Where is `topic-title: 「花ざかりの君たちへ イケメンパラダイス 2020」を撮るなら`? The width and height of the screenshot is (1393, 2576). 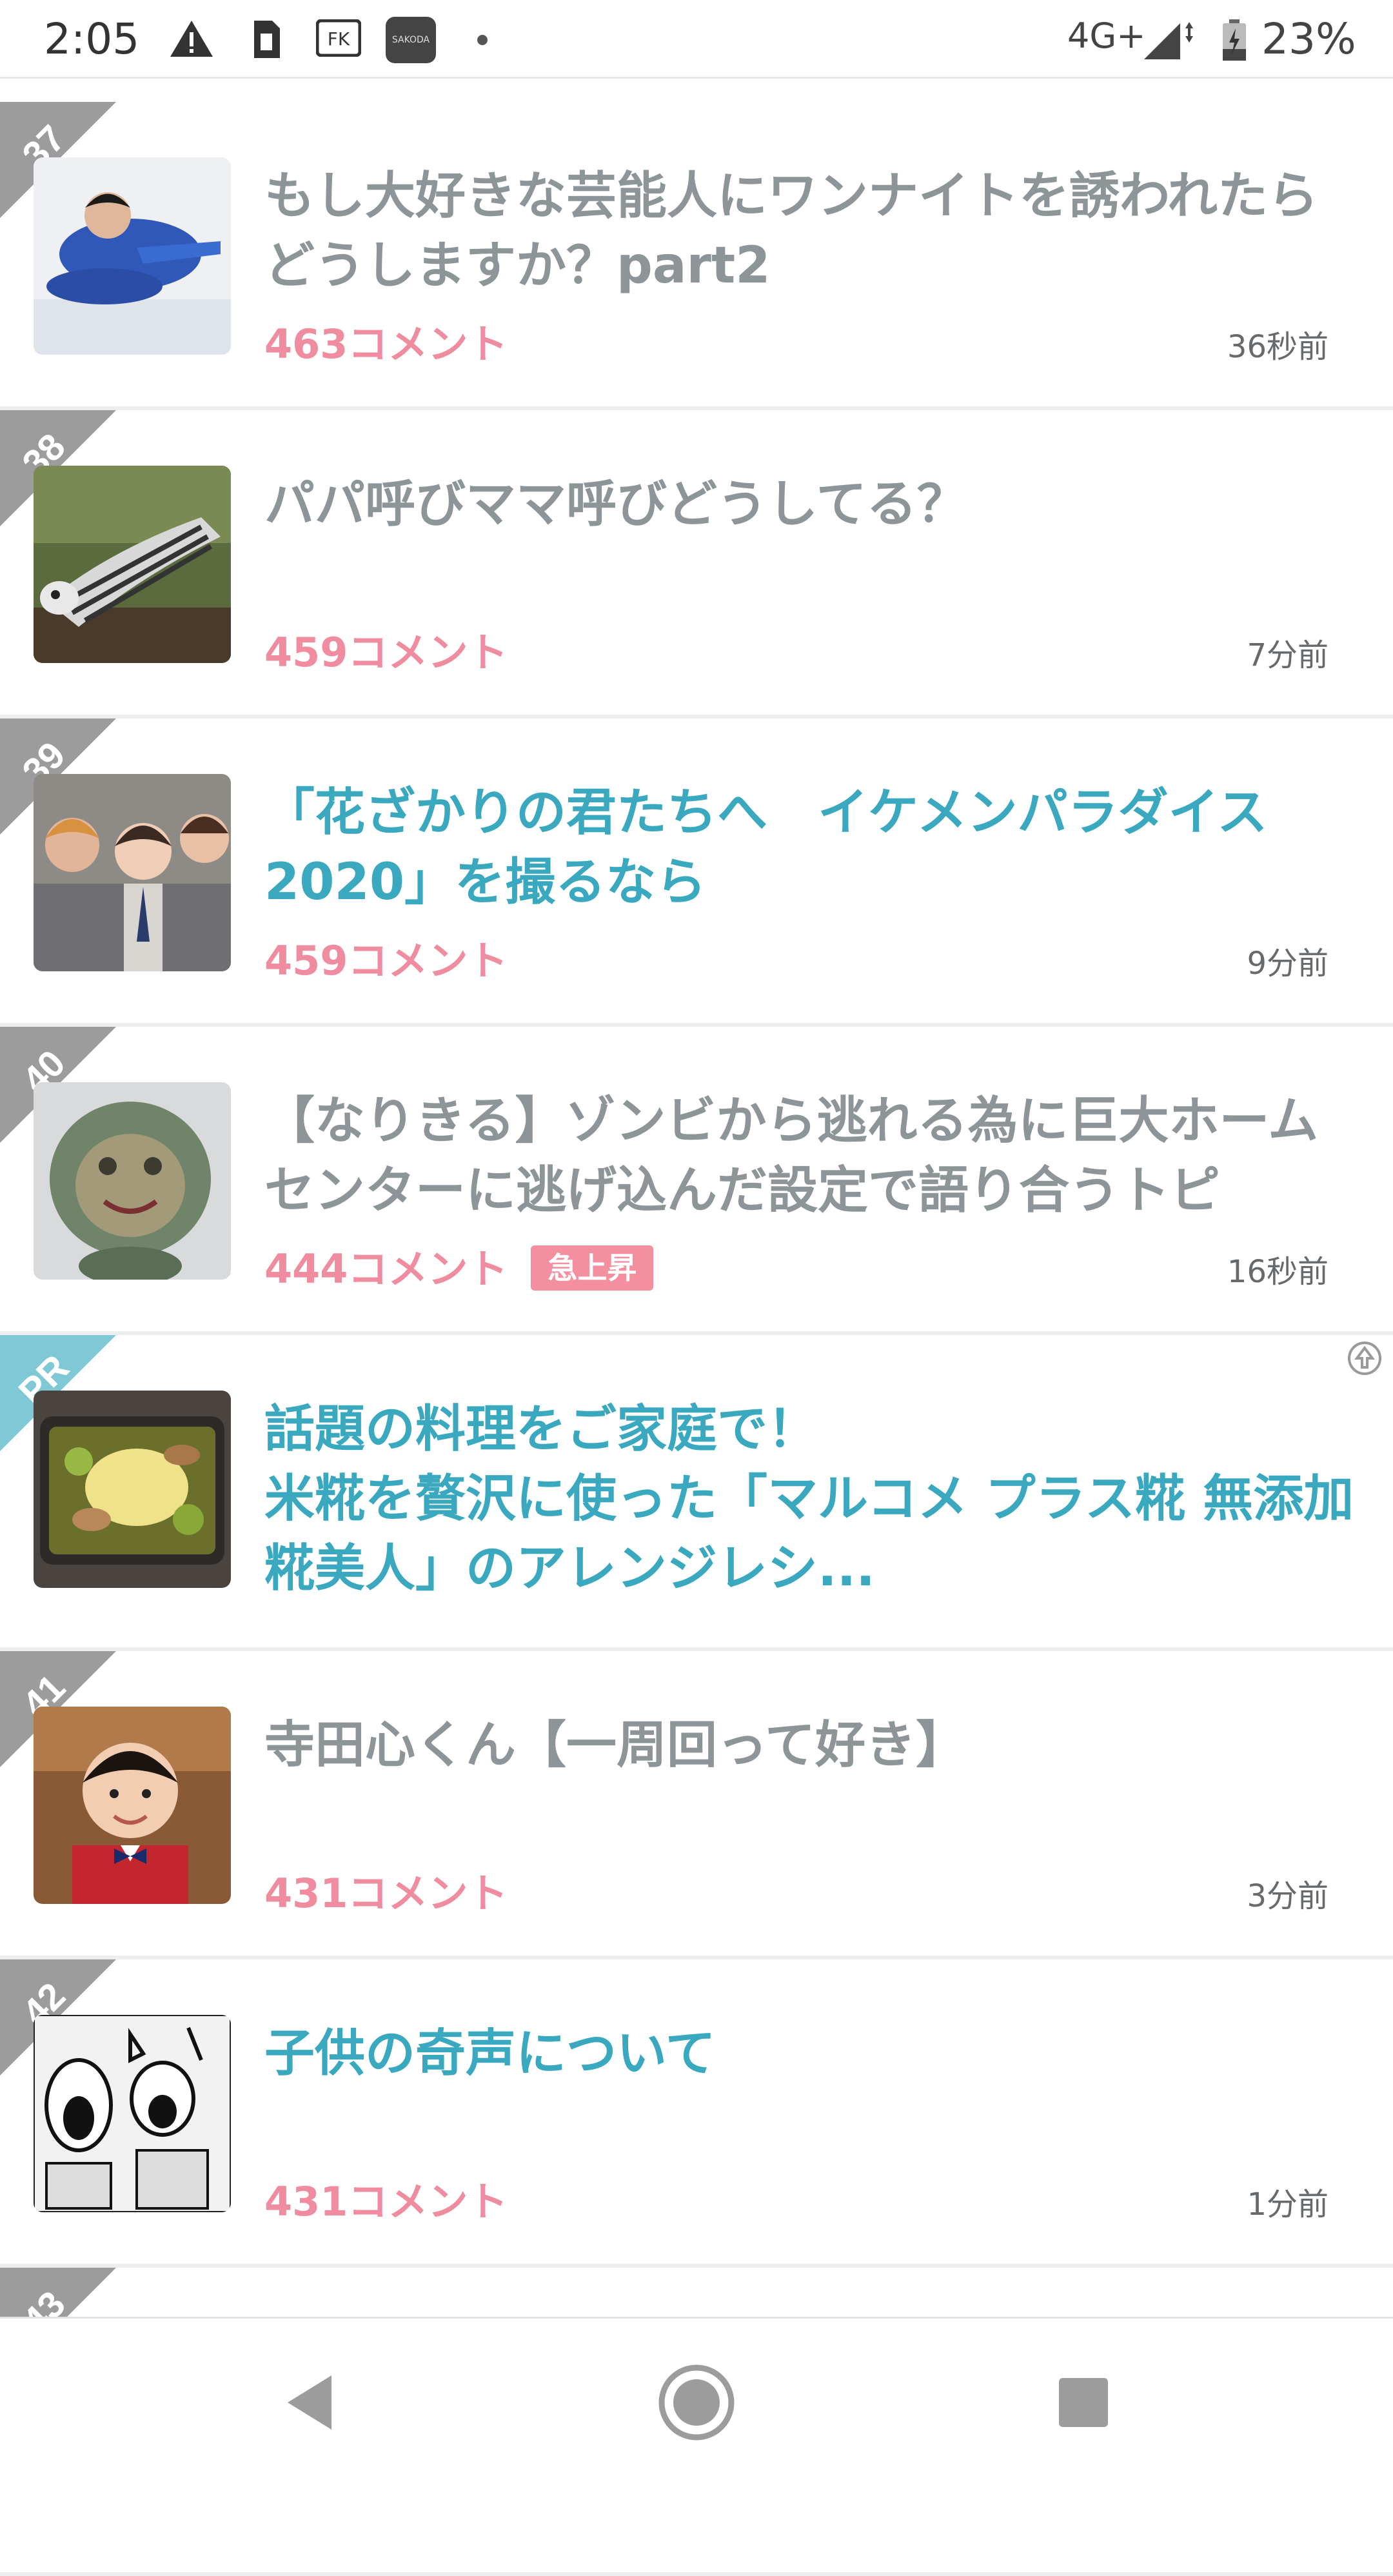 topic-title: 「花ざかりの君たちへ イケメンパラダイス 2020」を撮るなら is located at coordinates (799, 847).